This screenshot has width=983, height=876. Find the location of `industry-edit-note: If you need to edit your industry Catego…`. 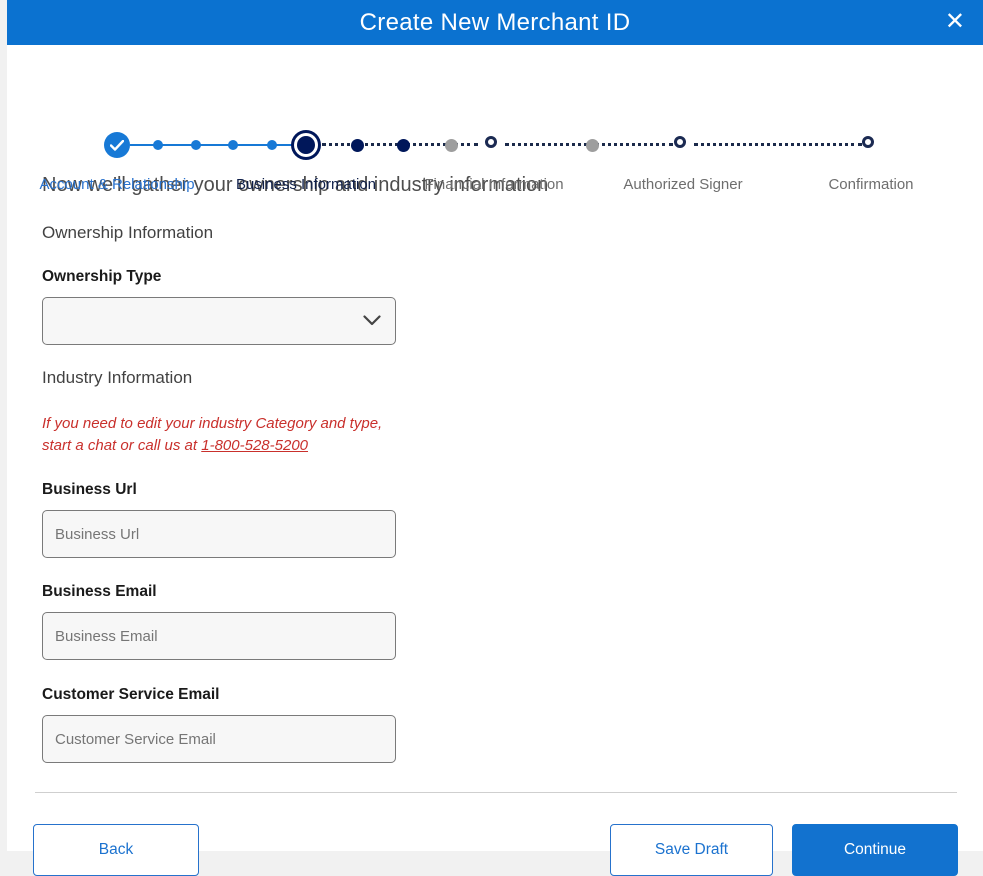

industry-edit-note: If you need to edit your industry Catego… is located at coordinates (512, 435).